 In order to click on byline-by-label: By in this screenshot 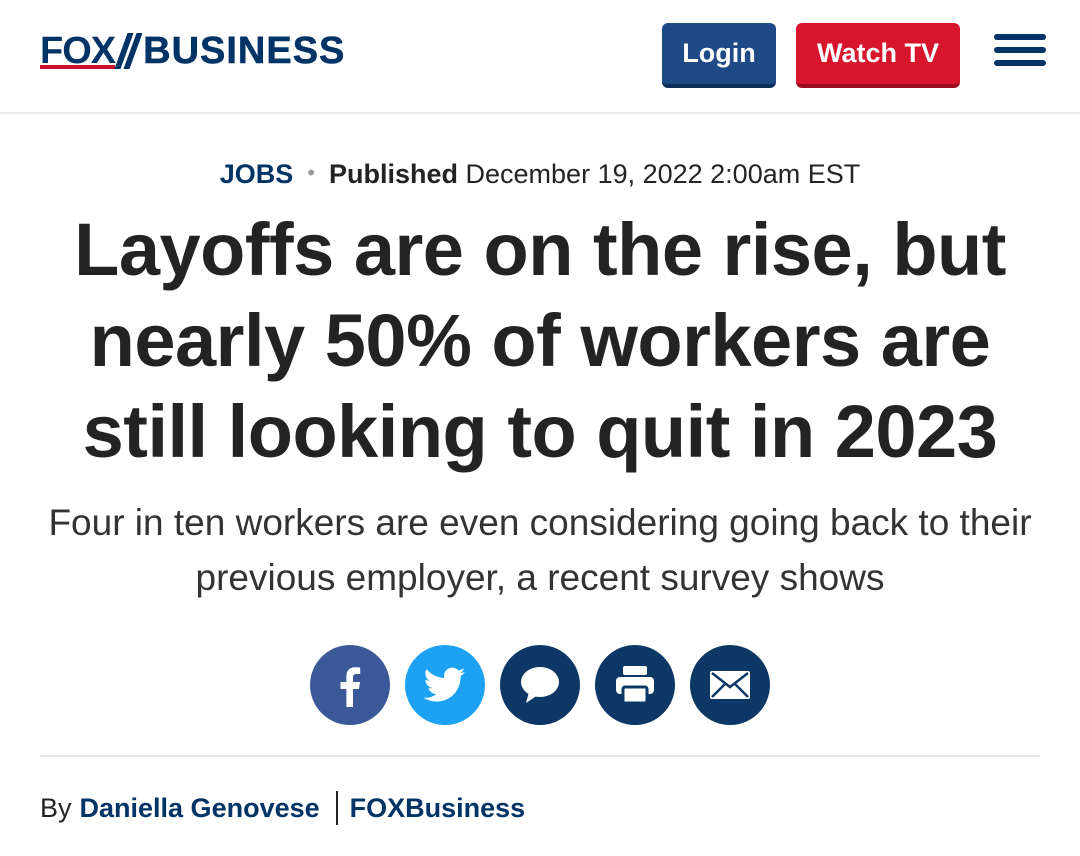, I will do `click(56, 807)`.